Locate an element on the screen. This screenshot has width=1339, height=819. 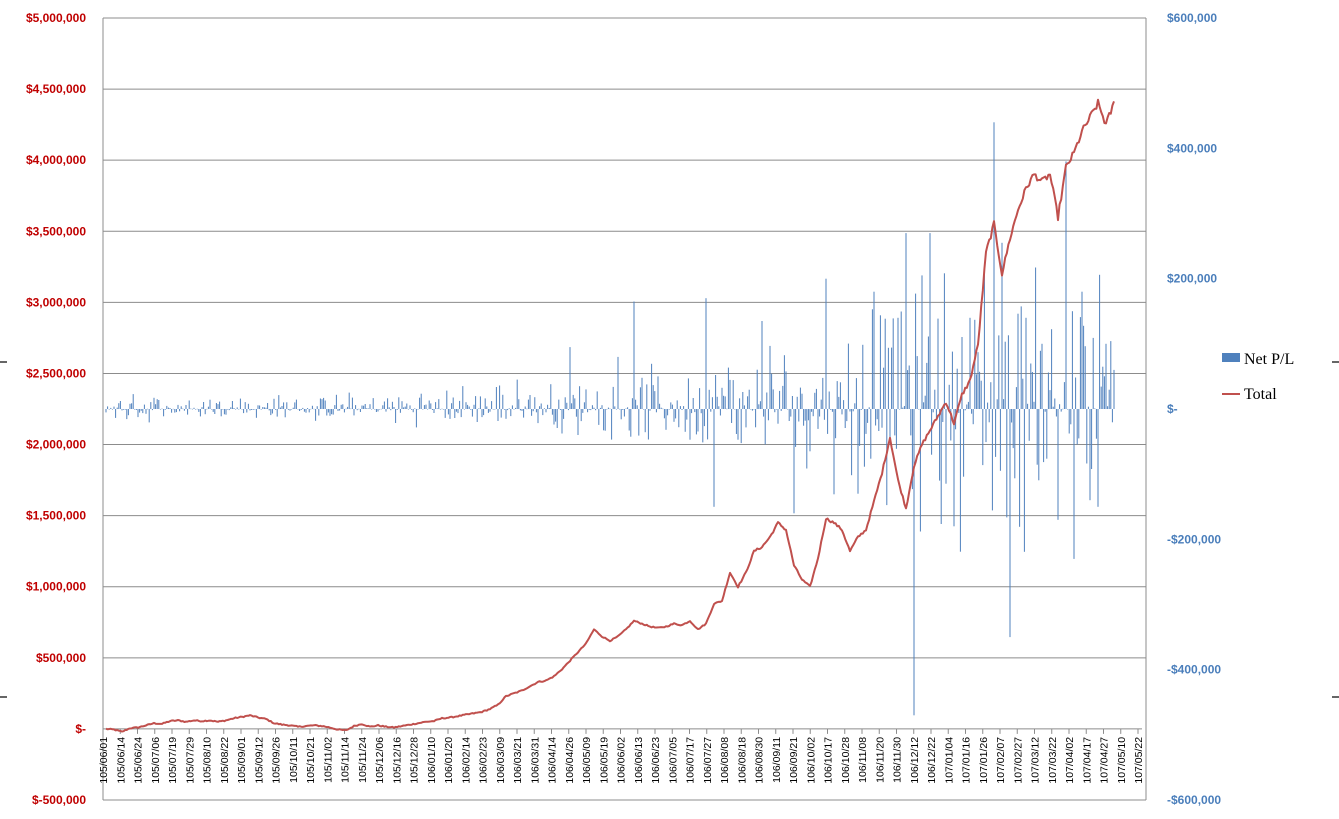
x-tick-label: 106/08/30 is located at coordinates (760, 760).